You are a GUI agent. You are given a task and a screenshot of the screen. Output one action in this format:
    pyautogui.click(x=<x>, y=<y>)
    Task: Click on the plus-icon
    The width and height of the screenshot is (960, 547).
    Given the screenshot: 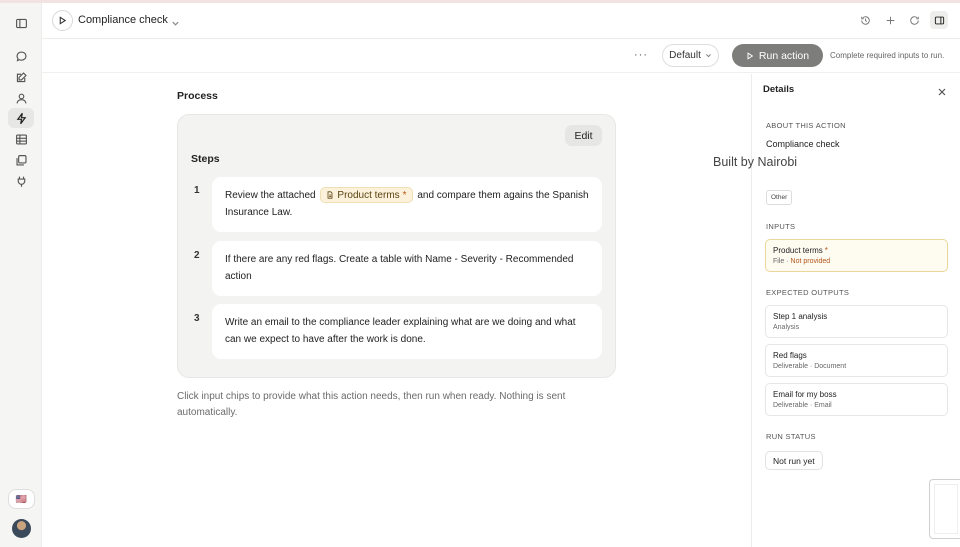 What is the action you would take?
    pyautogui.click(x=890, y=20)
    